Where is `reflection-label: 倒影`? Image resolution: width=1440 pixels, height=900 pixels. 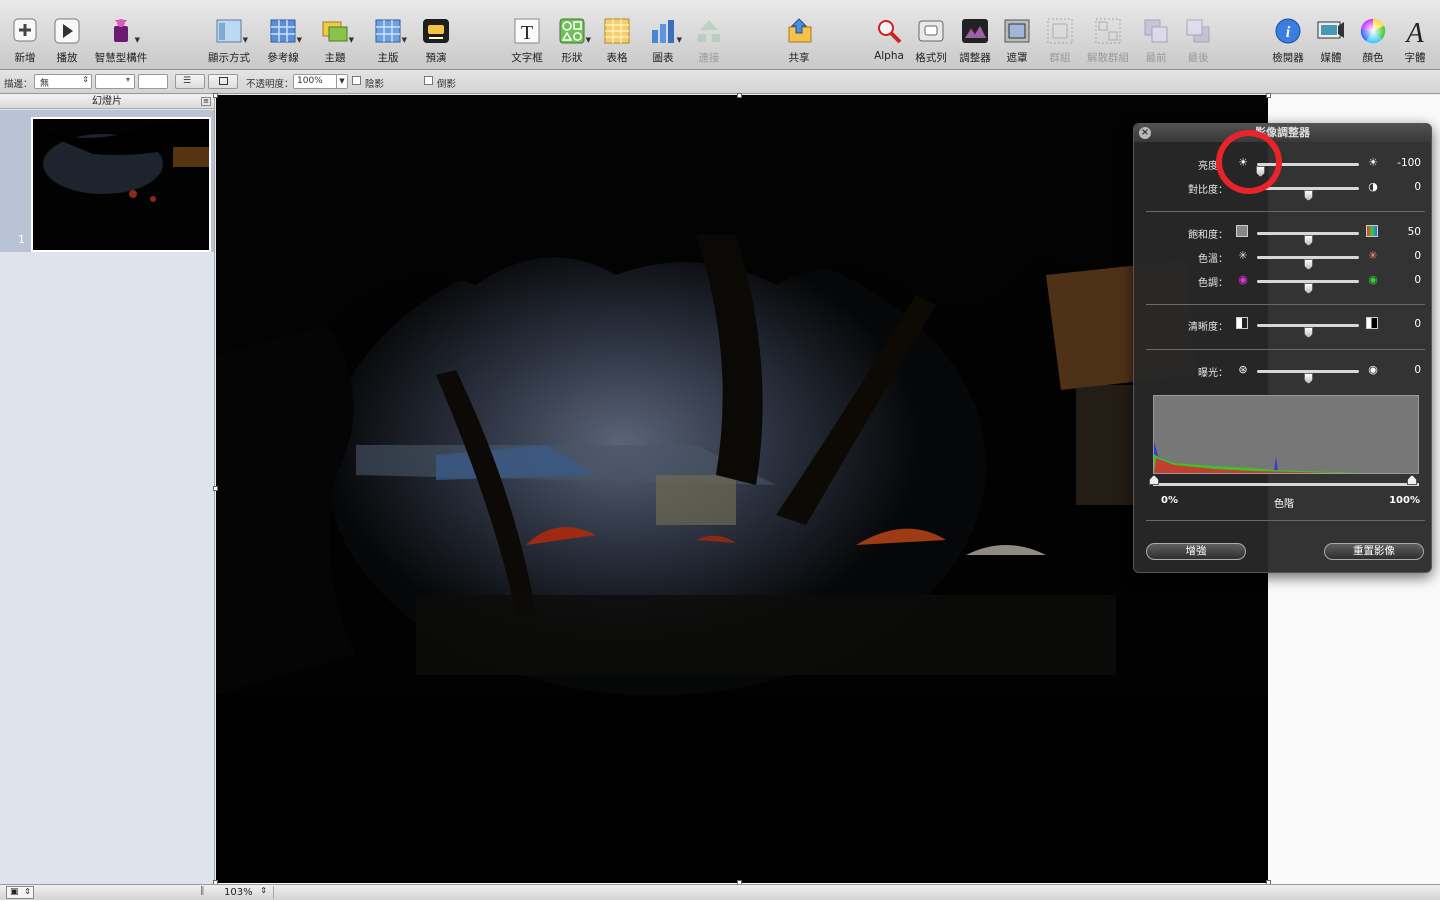
reflection-label: 倒影 is located at coordinates (447, 84).